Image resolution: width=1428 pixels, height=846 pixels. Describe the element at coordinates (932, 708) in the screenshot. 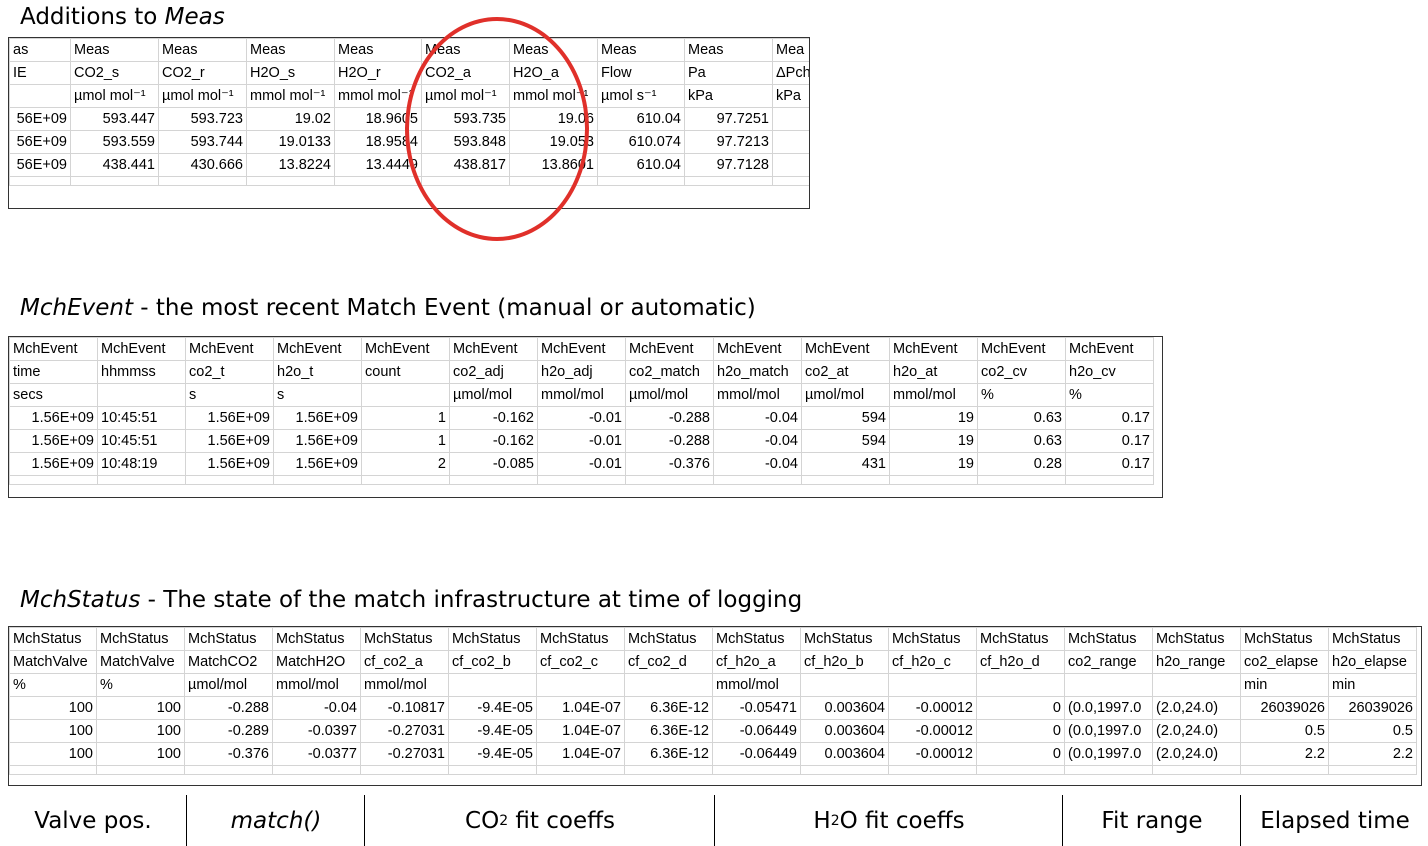

I see `table-cell: -0.00012` at that location.